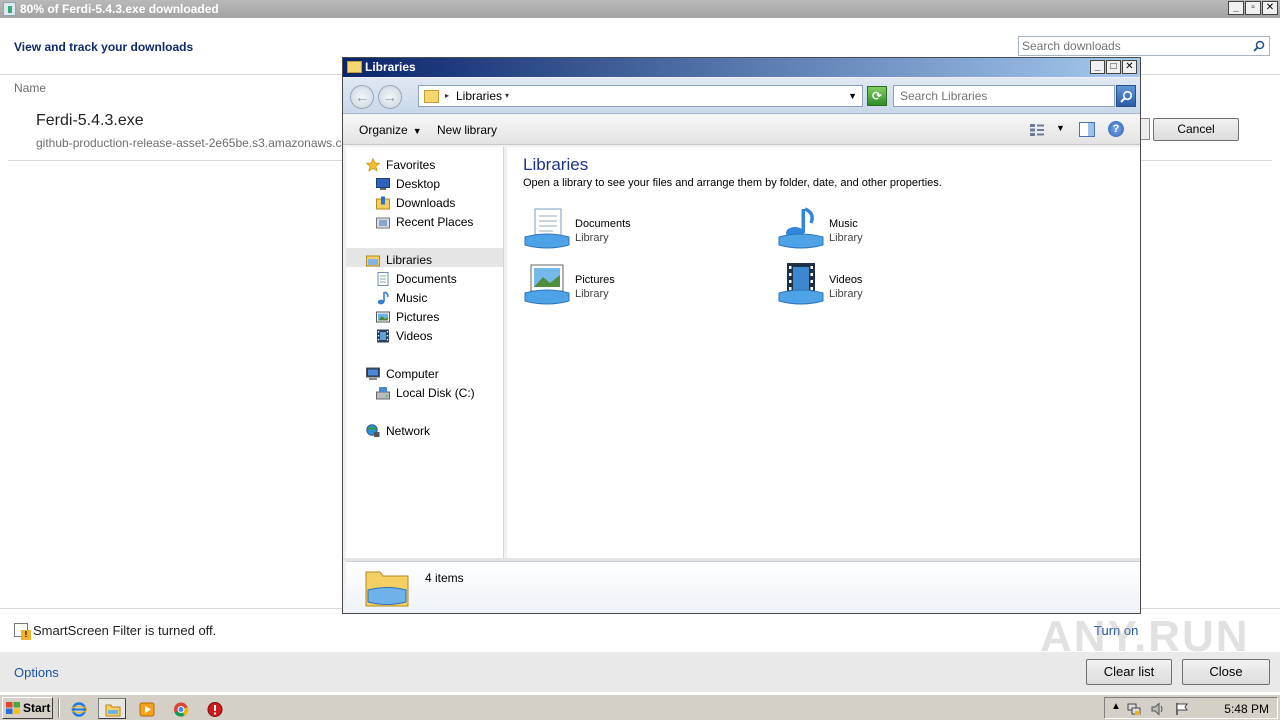 This screenshot has height=720, width=1280. I want to click on pictures-library-icon, so click(547, 284).